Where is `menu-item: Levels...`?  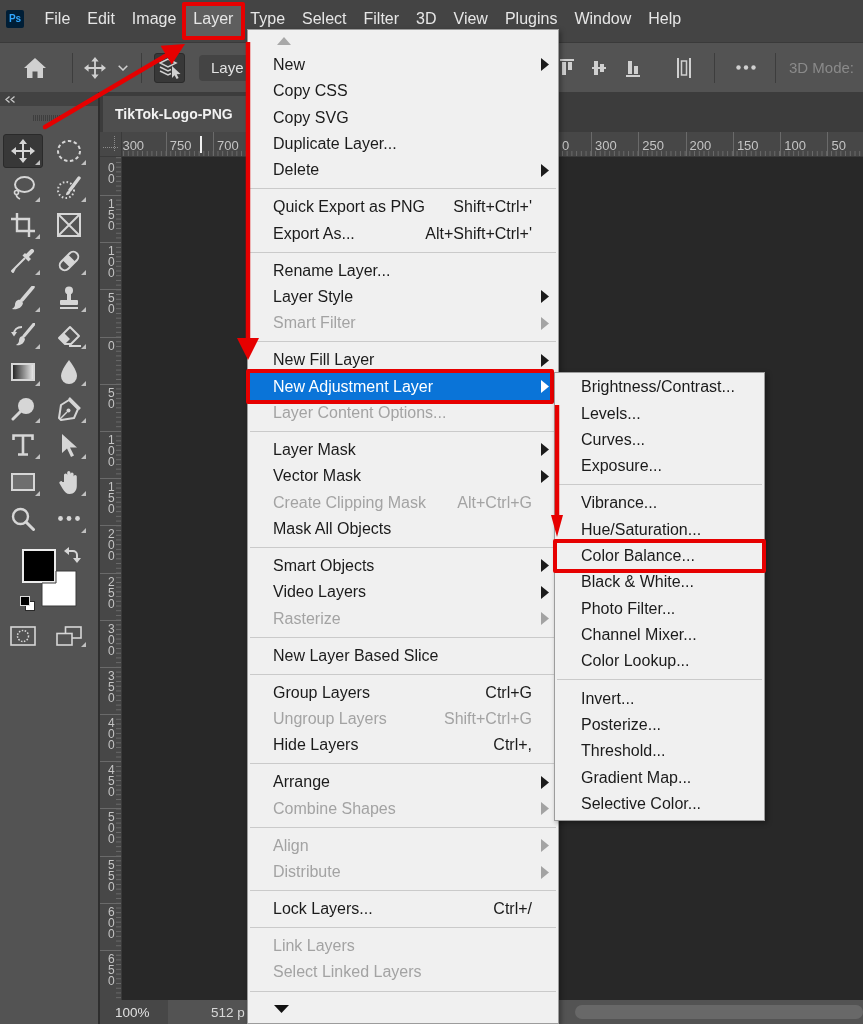
menu-item: Levels... is located at coordinates (659, 413).